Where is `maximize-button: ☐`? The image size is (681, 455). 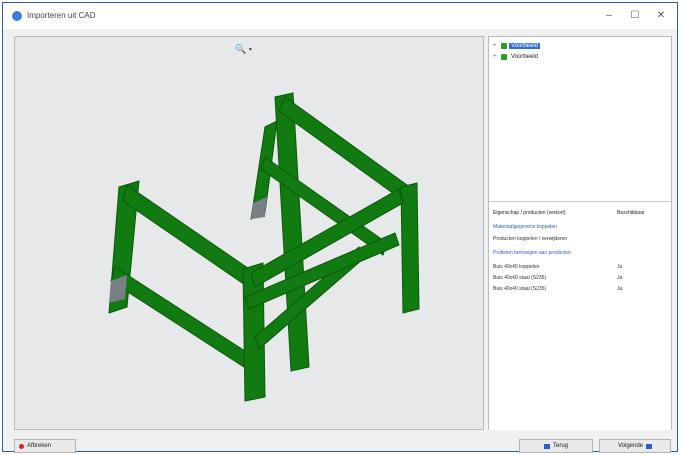
maximize-button: ☐ is located at coordinates (635, 16).